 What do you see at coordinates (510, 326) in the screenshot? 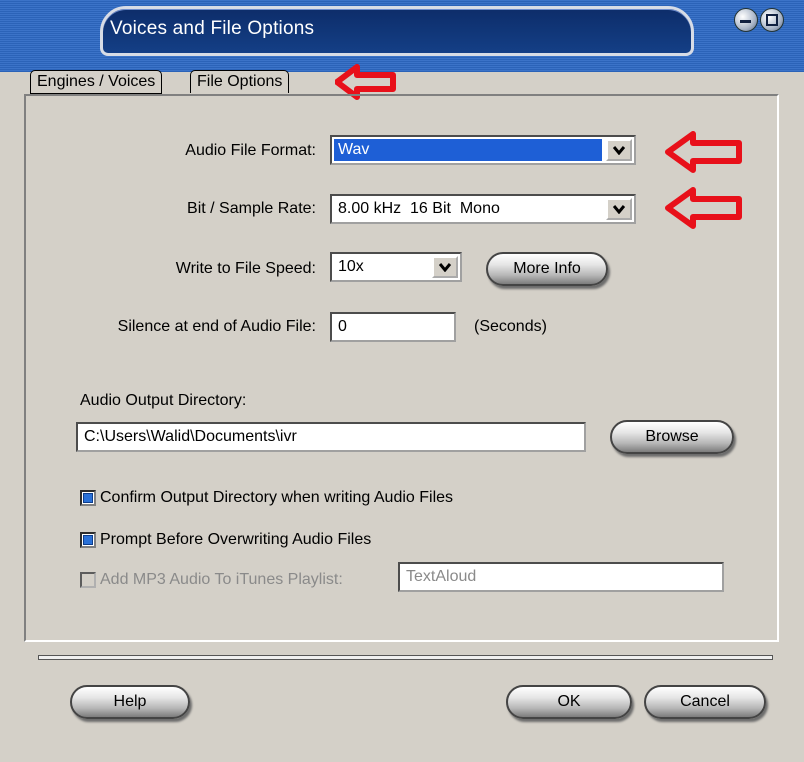
I see `silence-unit-label: (Seconds)` at bounding box center [510, 326].